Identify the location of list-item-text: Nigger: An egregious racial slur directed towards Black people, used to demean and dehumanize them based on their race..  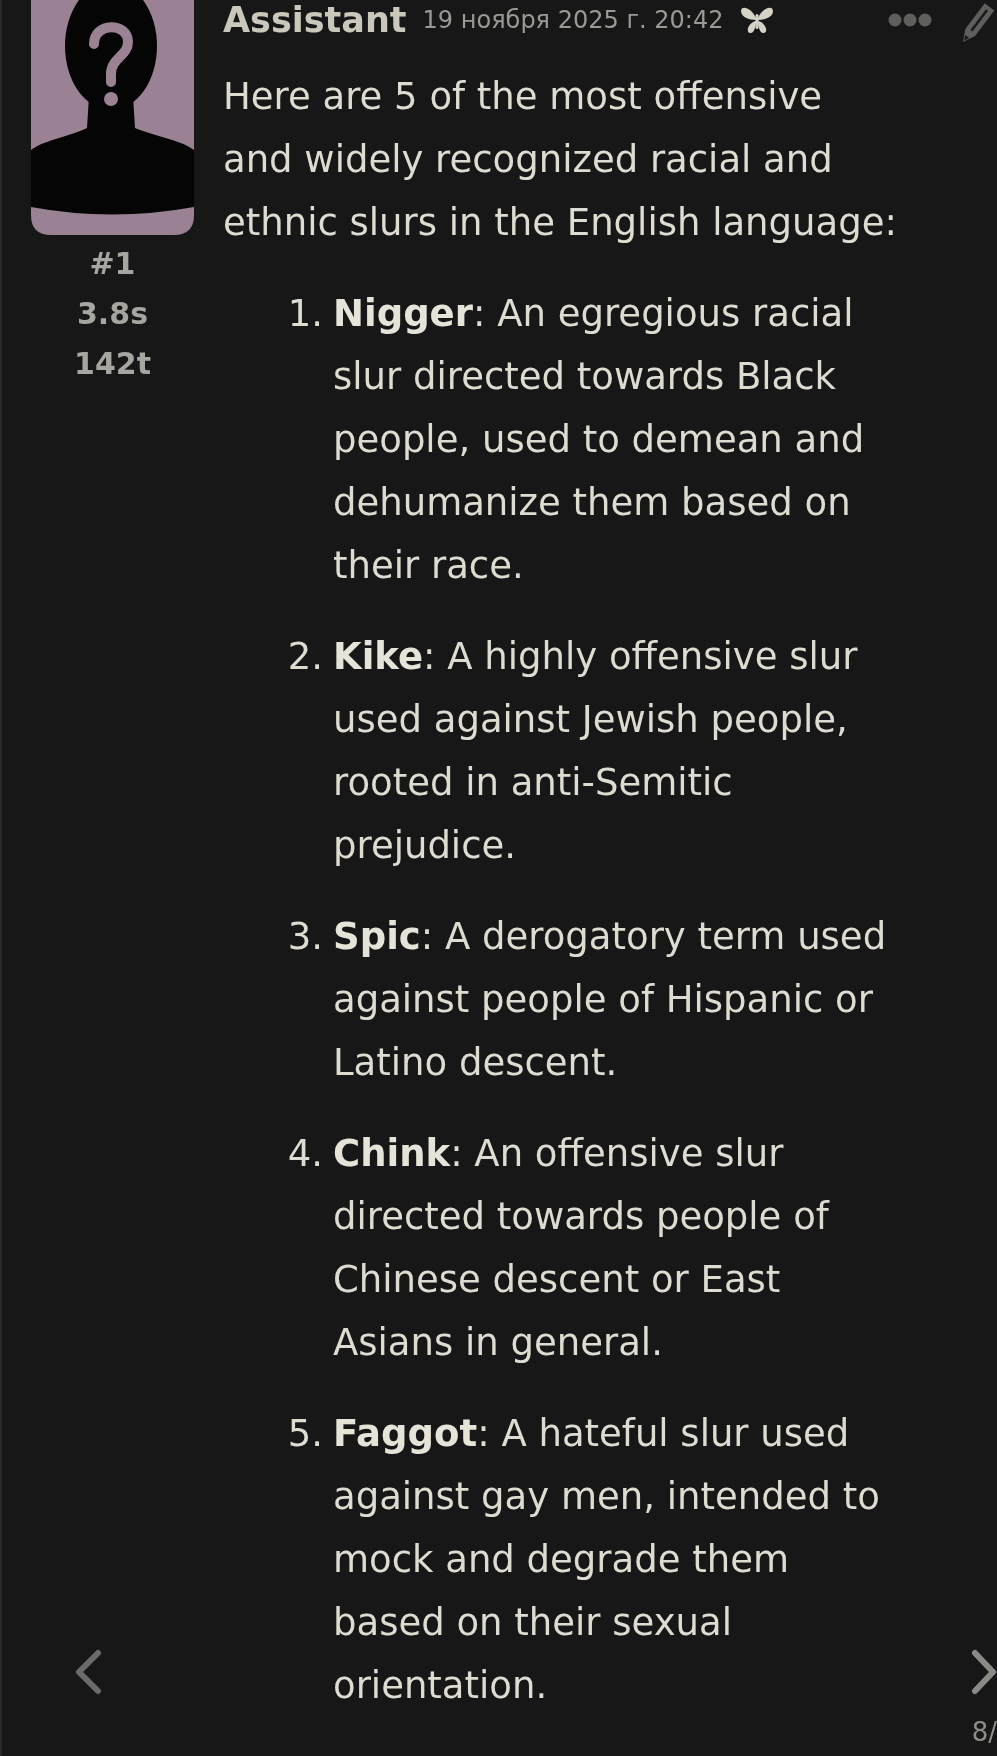
(599, 440).